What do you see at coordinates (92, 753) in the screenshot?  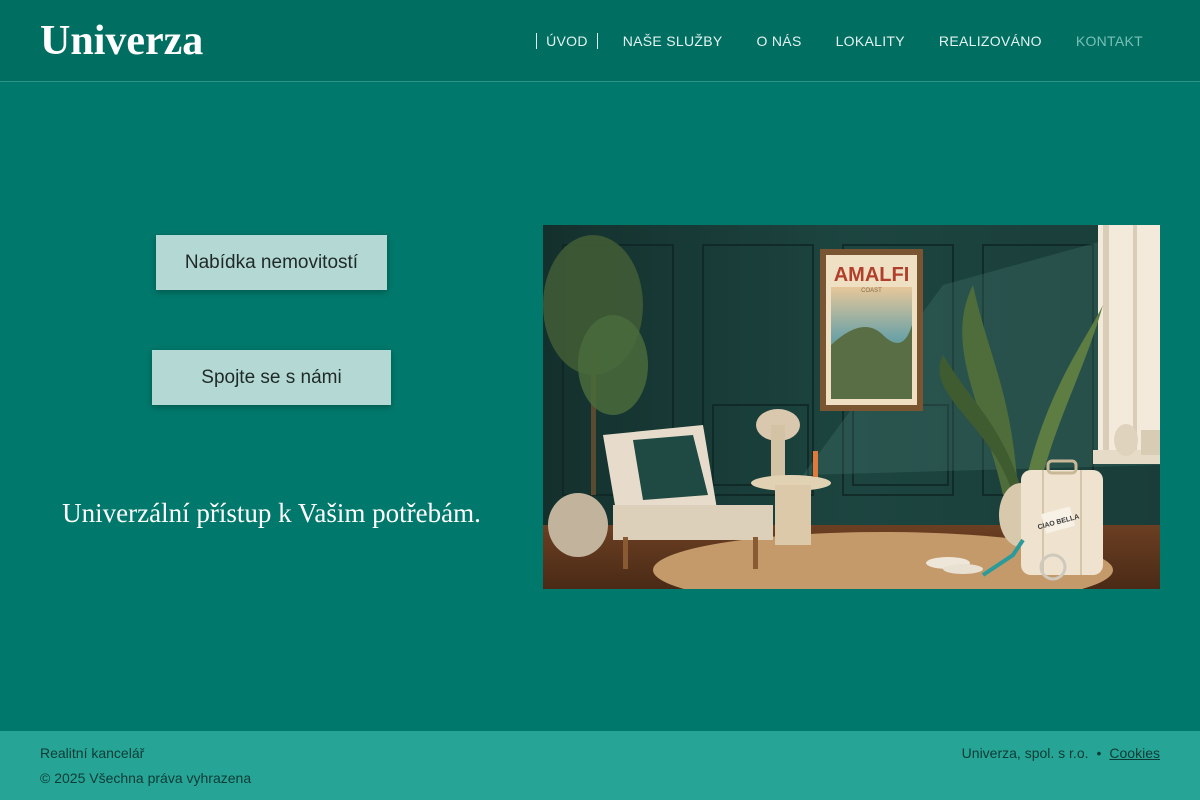 I see `footer-tagline: Realitní kancelář` at bounding box center [92, 753].